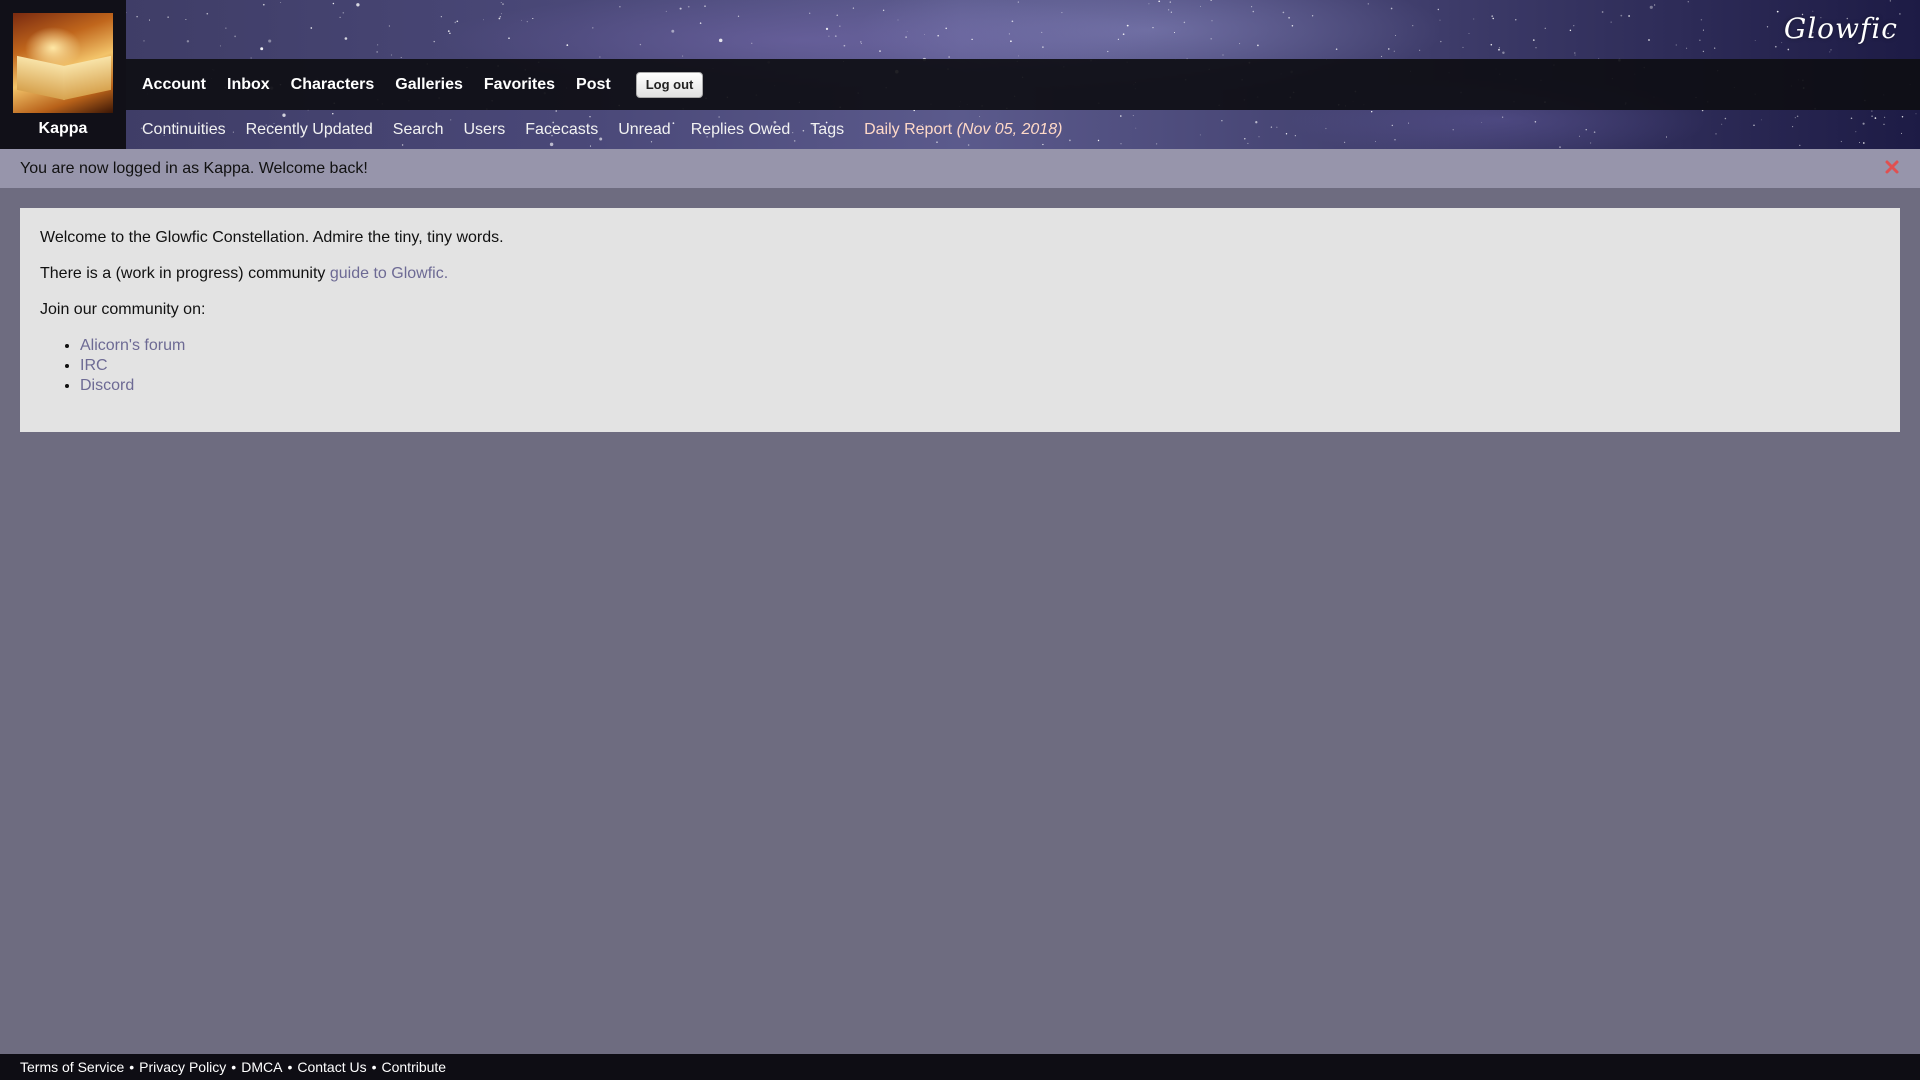 The width and height of the screenshot is (1920, 1080). I want to click on username: Kappa, so click(63, 129).